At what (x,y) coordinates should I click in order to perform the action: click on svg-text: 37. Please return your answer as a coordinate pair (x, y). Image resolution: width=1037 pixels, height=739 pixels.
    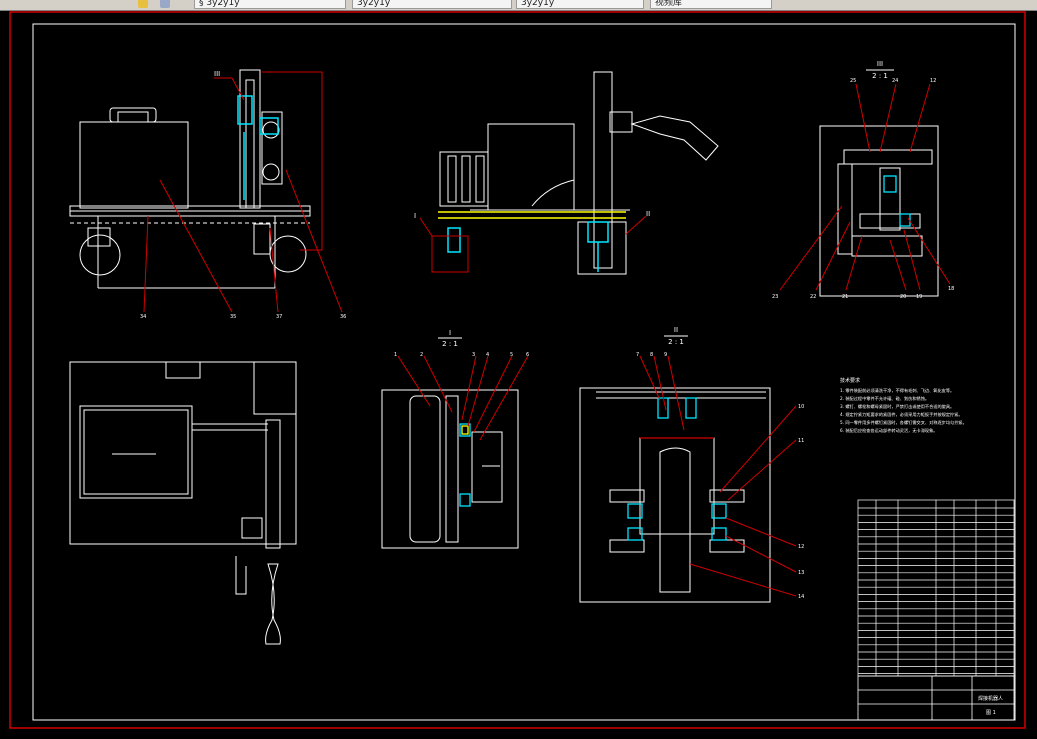
    Looking at the image, I should click on (279, 317).